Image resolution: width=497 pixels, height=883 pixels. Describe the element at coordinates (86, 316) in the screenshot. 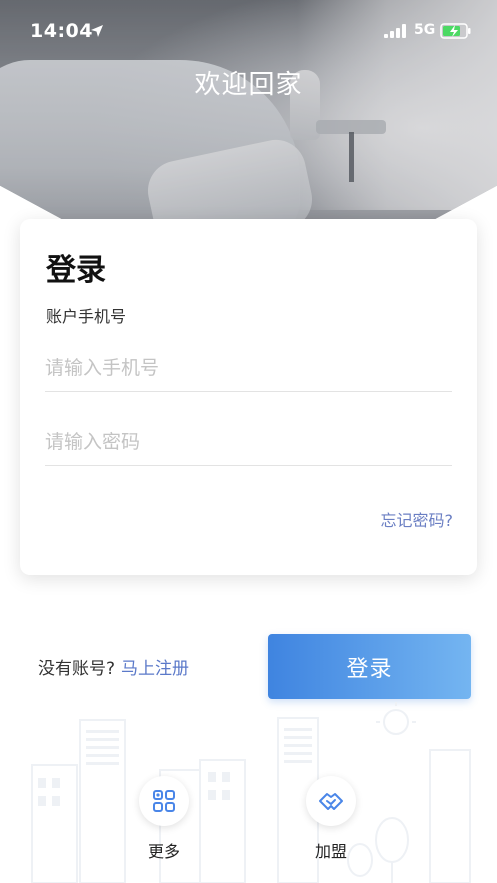

I see `account-phone-label: 账户手机号` at that location.